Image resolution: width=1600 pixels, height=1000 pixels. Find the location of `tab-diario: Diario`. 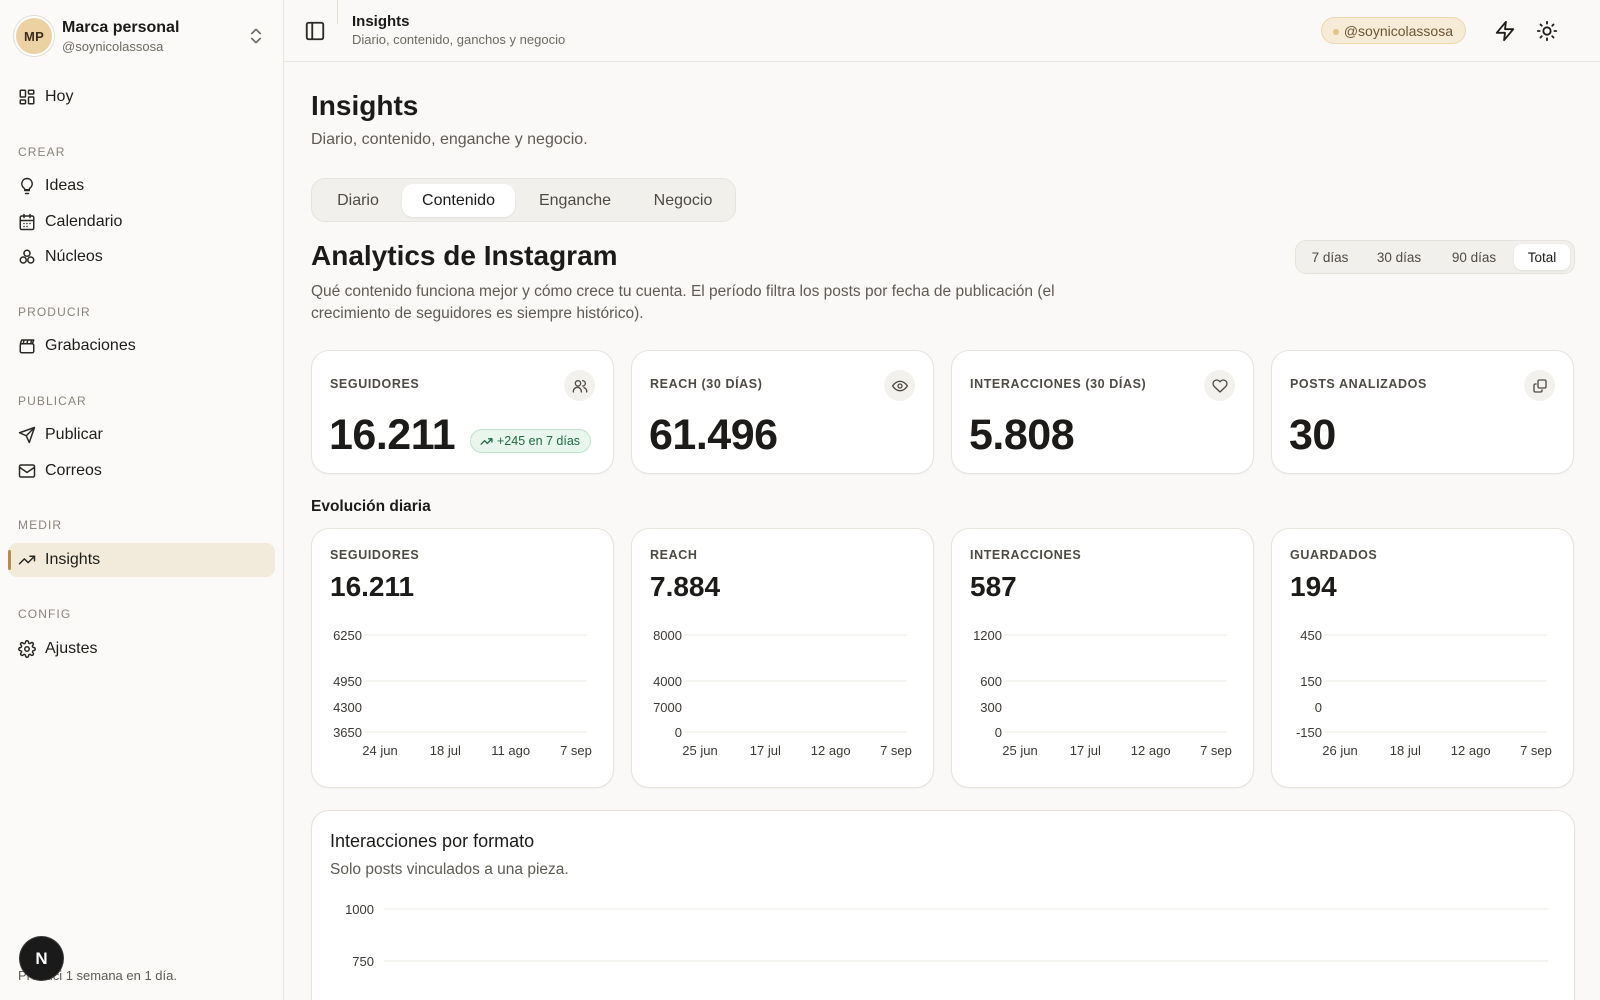

tab-diario: Diario is located at coordinates (358, 200).